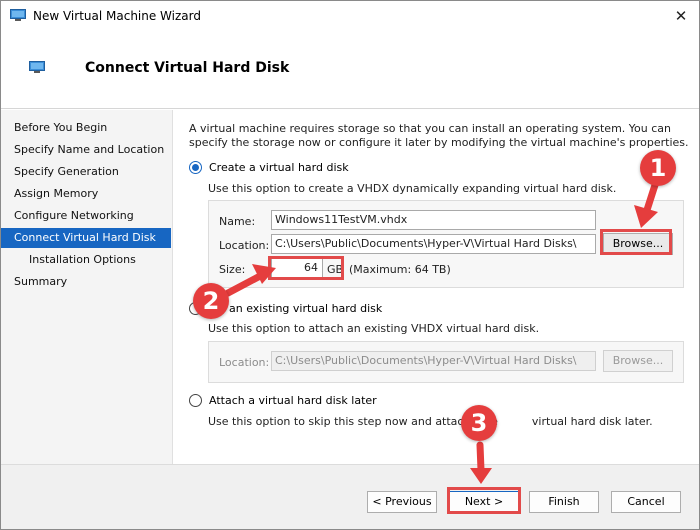 This screenshot has width=700, height=530. I want to click on create-vhd-radio: Create a virtual hard disk, so click(269, 167).